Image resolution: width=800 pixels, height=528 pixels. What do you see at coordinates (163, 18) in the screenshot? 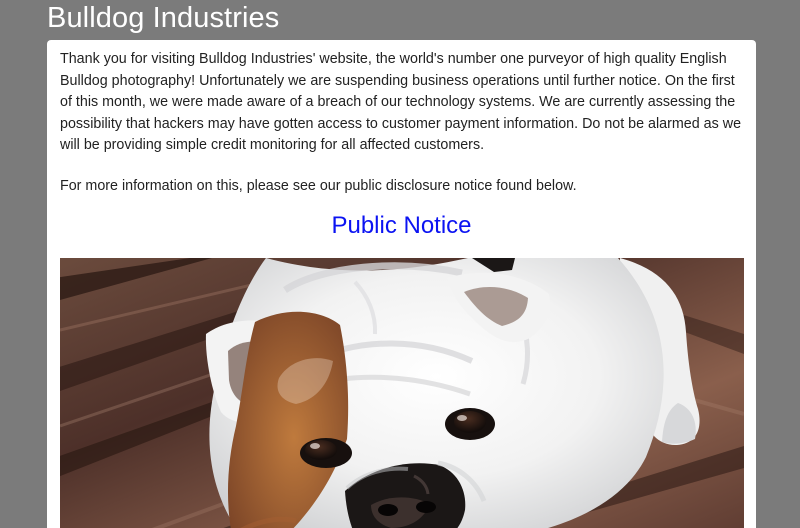
I see `site-title: Bulldog Industries` at bounding box center [163, 18].